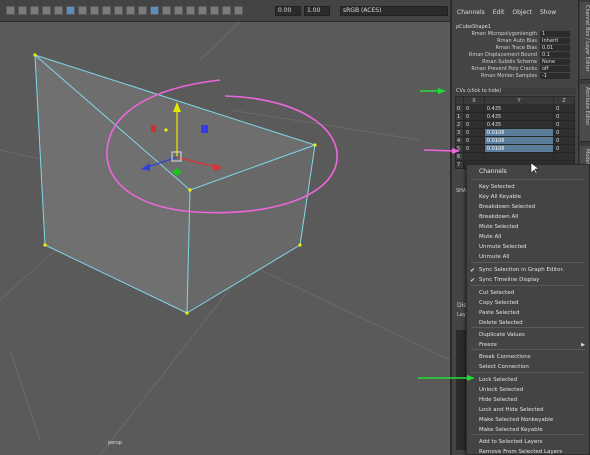  Describe the element at coordinates (535, 168) in the screenshot. I see `mouse-cursor-icon` at that location.